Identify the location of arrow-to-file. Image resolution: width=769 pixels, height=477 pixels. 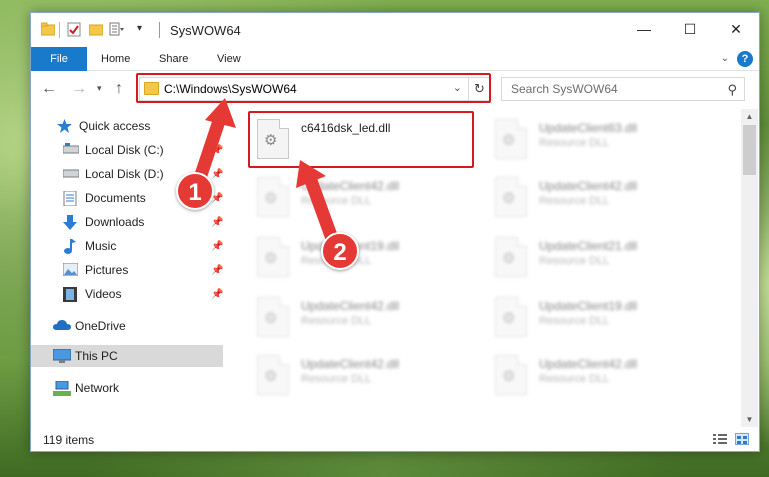
(318, 205).